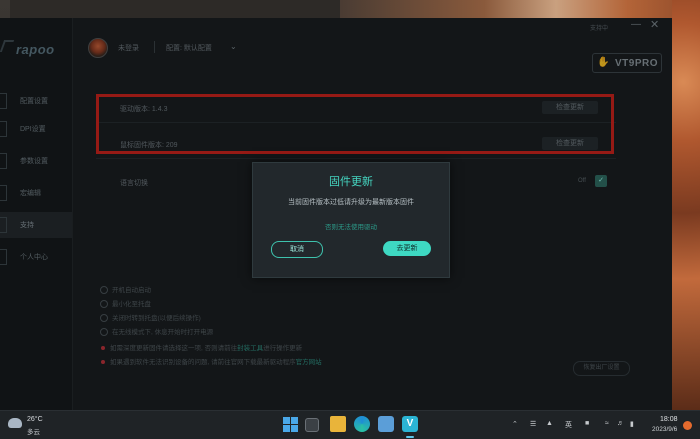  What do you see at coordinates (338, 424) in the screenshot?
I see `file-explorer-icon` at bounding box center [338, 424].